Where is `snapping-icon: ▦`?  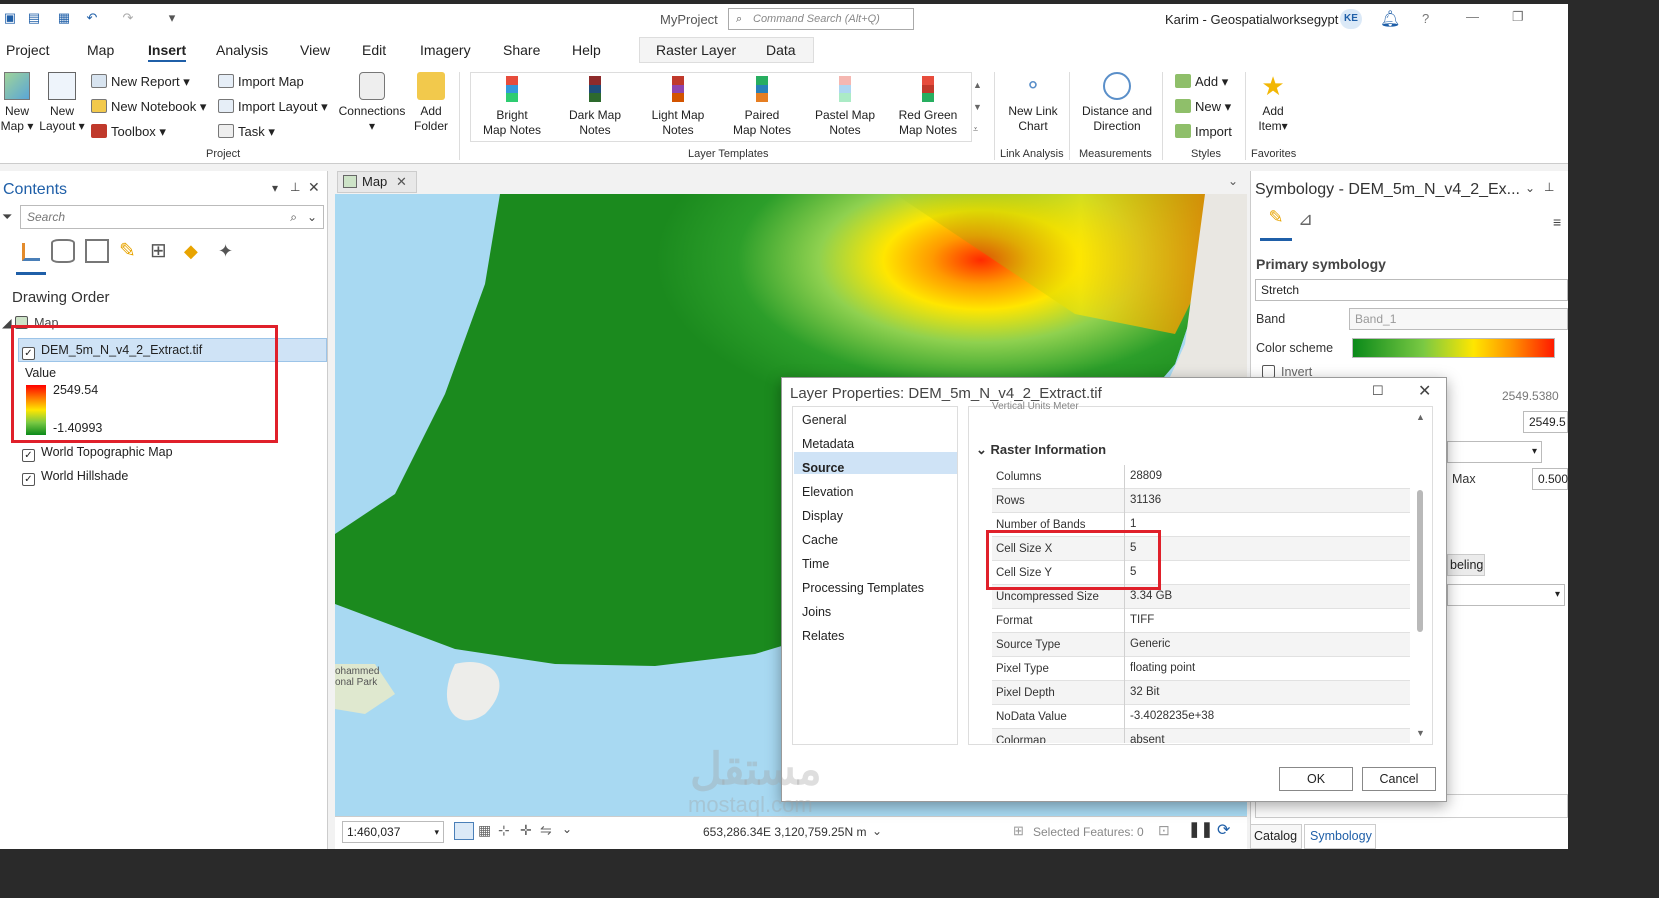
snapping-icon: ▦ is located at coordinates (484, 830).